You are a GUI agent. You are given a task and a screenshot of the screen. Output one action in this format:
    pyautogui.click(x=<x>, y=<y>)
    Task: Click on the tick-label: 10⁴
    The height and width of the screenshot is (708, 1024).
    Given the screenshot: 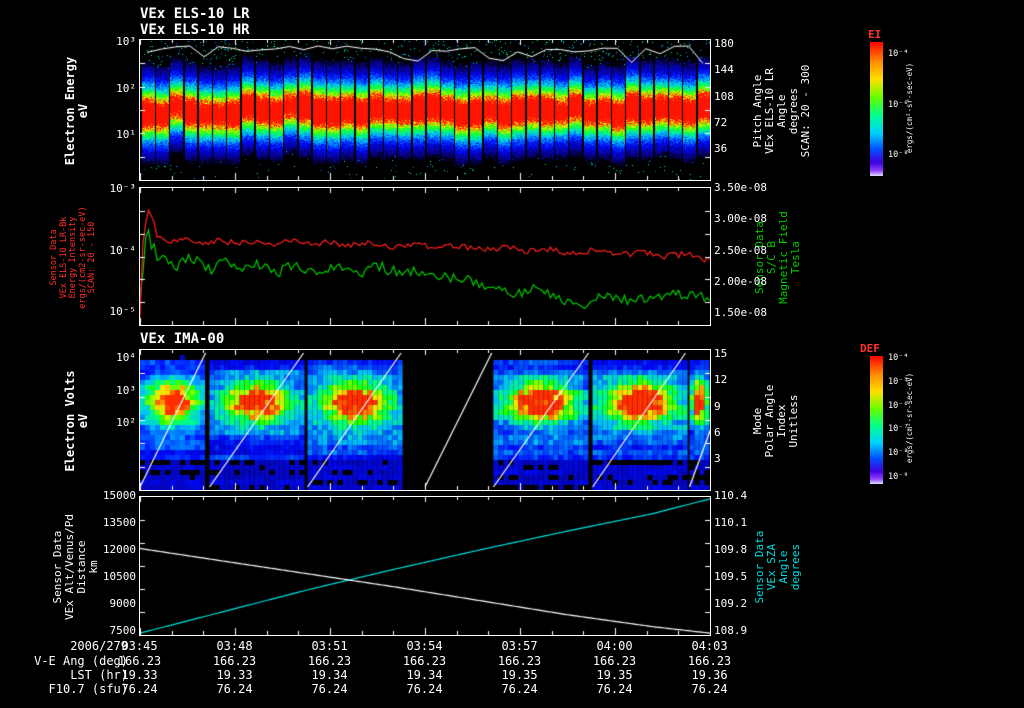 What is the action you would take?
    pyautogui.click(x=126, y=357)
    